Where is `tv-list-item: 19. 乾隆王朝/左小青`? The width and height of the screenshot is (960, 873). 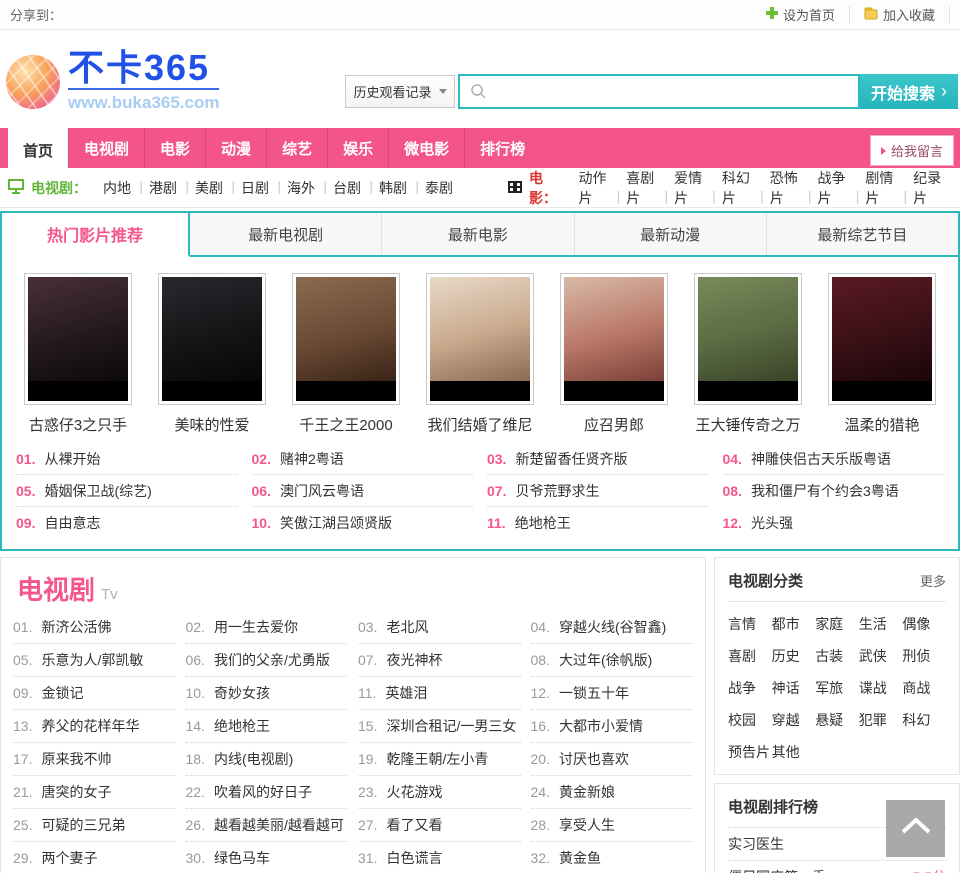 tv-list-item: 19. 乾隆王朝/左小青 is located at coordinates (439, 759).